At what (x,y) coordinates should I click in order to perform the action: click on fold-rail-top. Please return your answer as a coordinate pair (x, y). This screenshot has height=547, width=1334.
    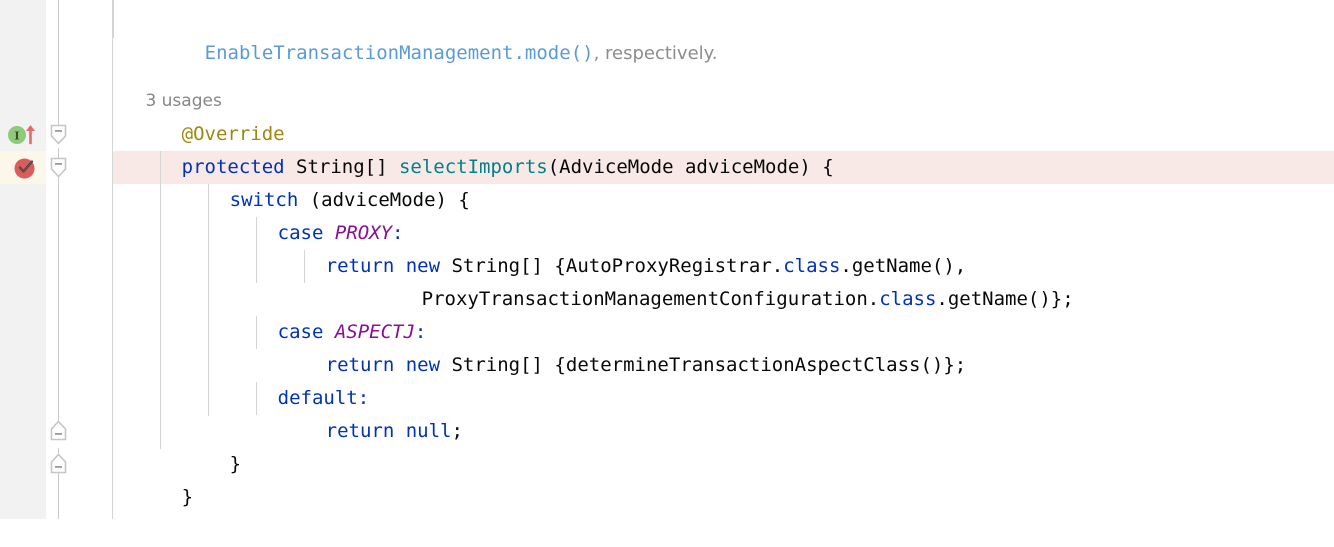
    Looking at the image, I should click on (58, 65).